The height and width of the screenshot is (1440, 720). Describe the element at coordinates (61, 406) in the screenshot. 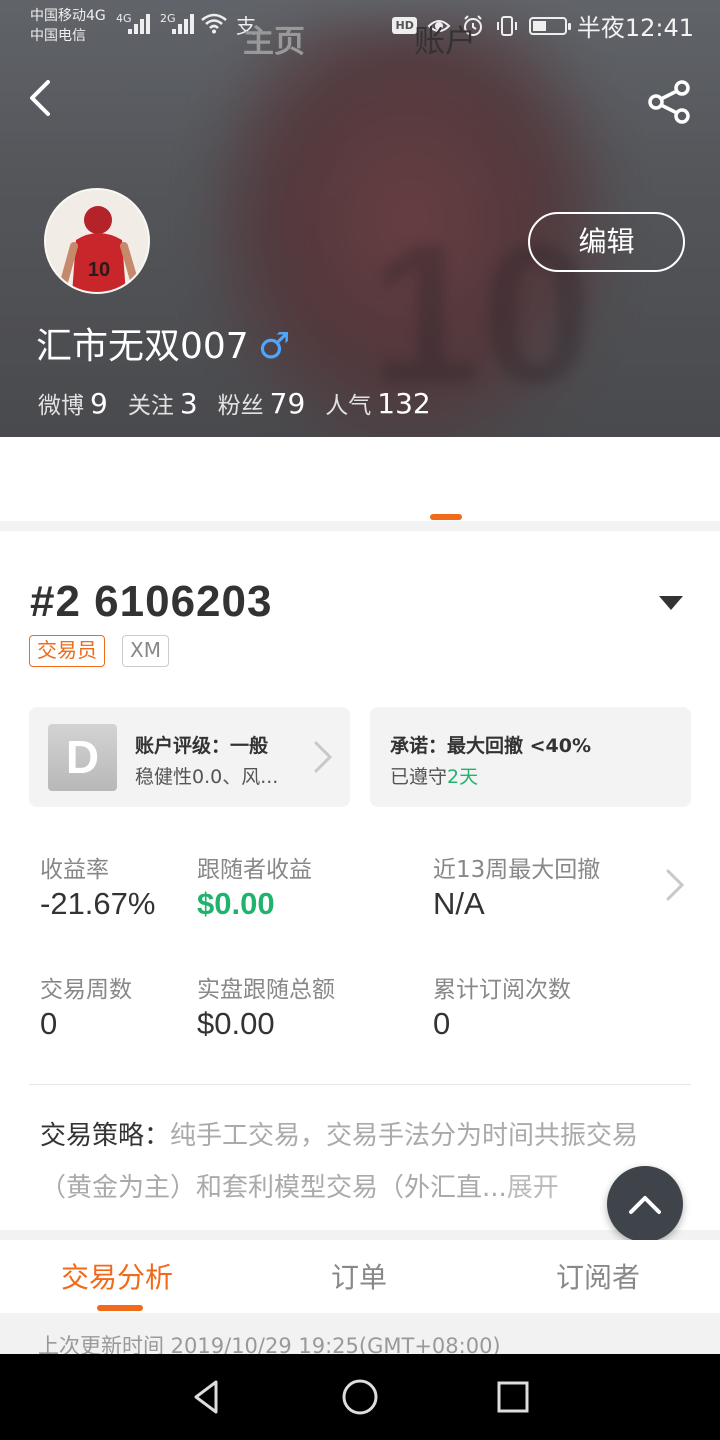

I see `stat-label: 微博` at that location.